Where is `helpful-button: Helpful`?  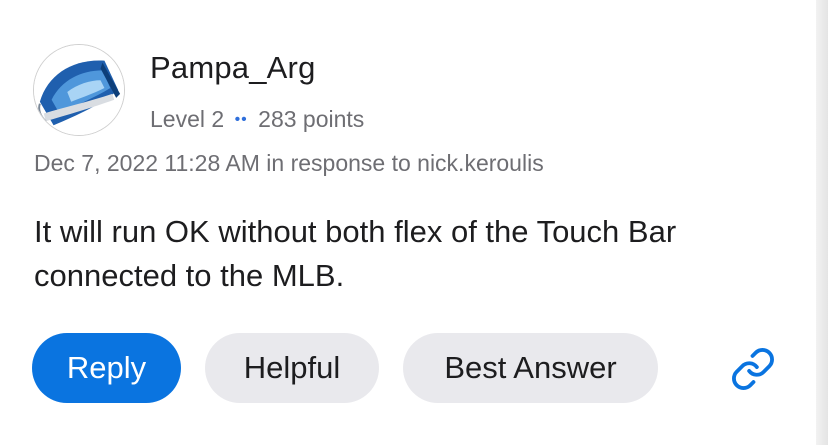
helpful-button: Helpful is located at coordinates (292, 368).